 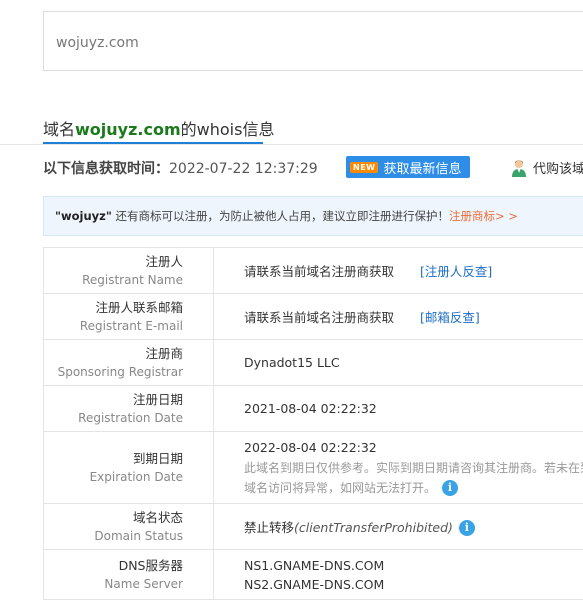 I want to click on email-reverse-link: [邮箱反查], so click(x=450, y=317).